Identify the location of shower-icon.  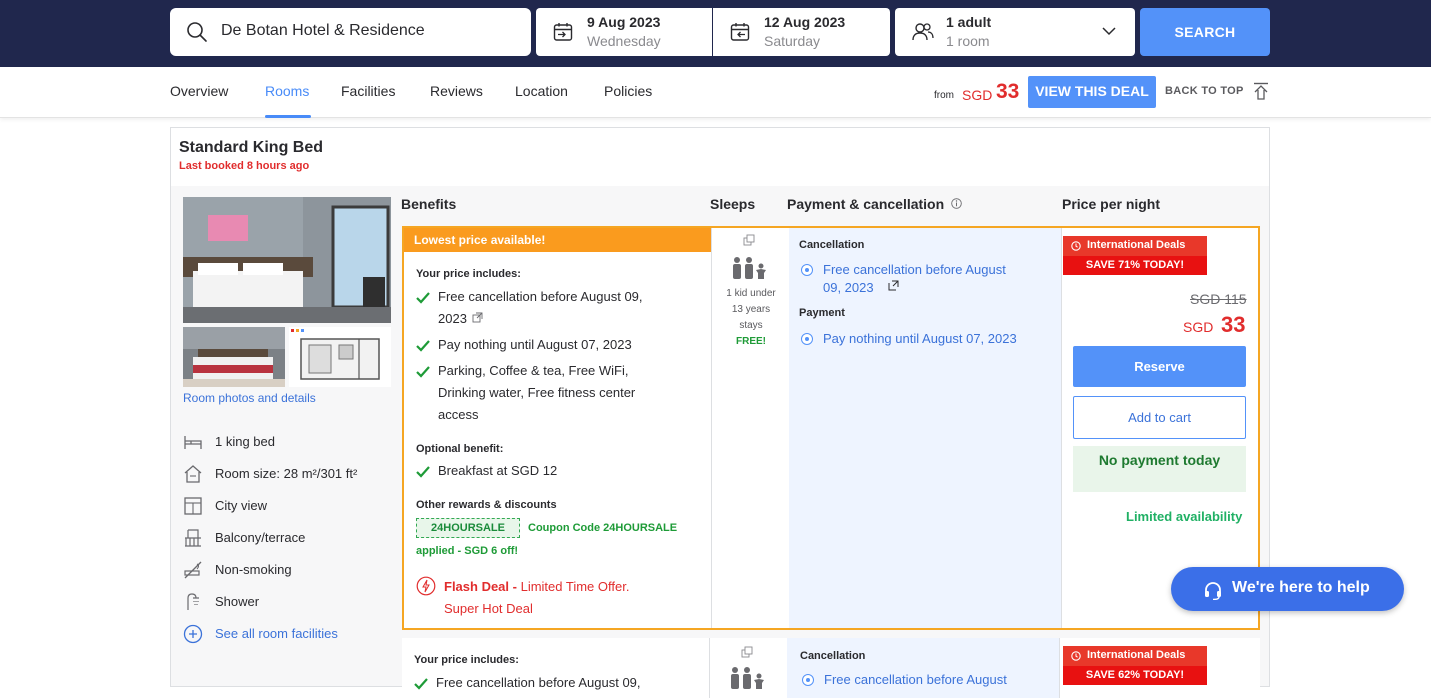
(193, 601).